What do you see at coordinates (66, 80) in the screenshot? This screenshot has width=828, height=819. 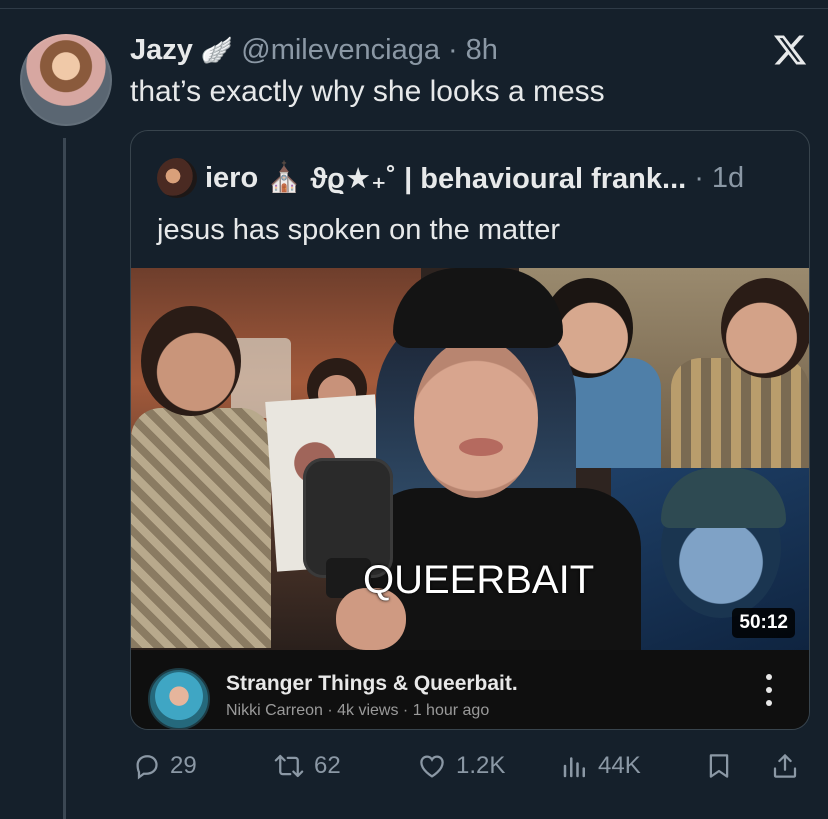 I see `avatar` at bounding box center [66, 80].